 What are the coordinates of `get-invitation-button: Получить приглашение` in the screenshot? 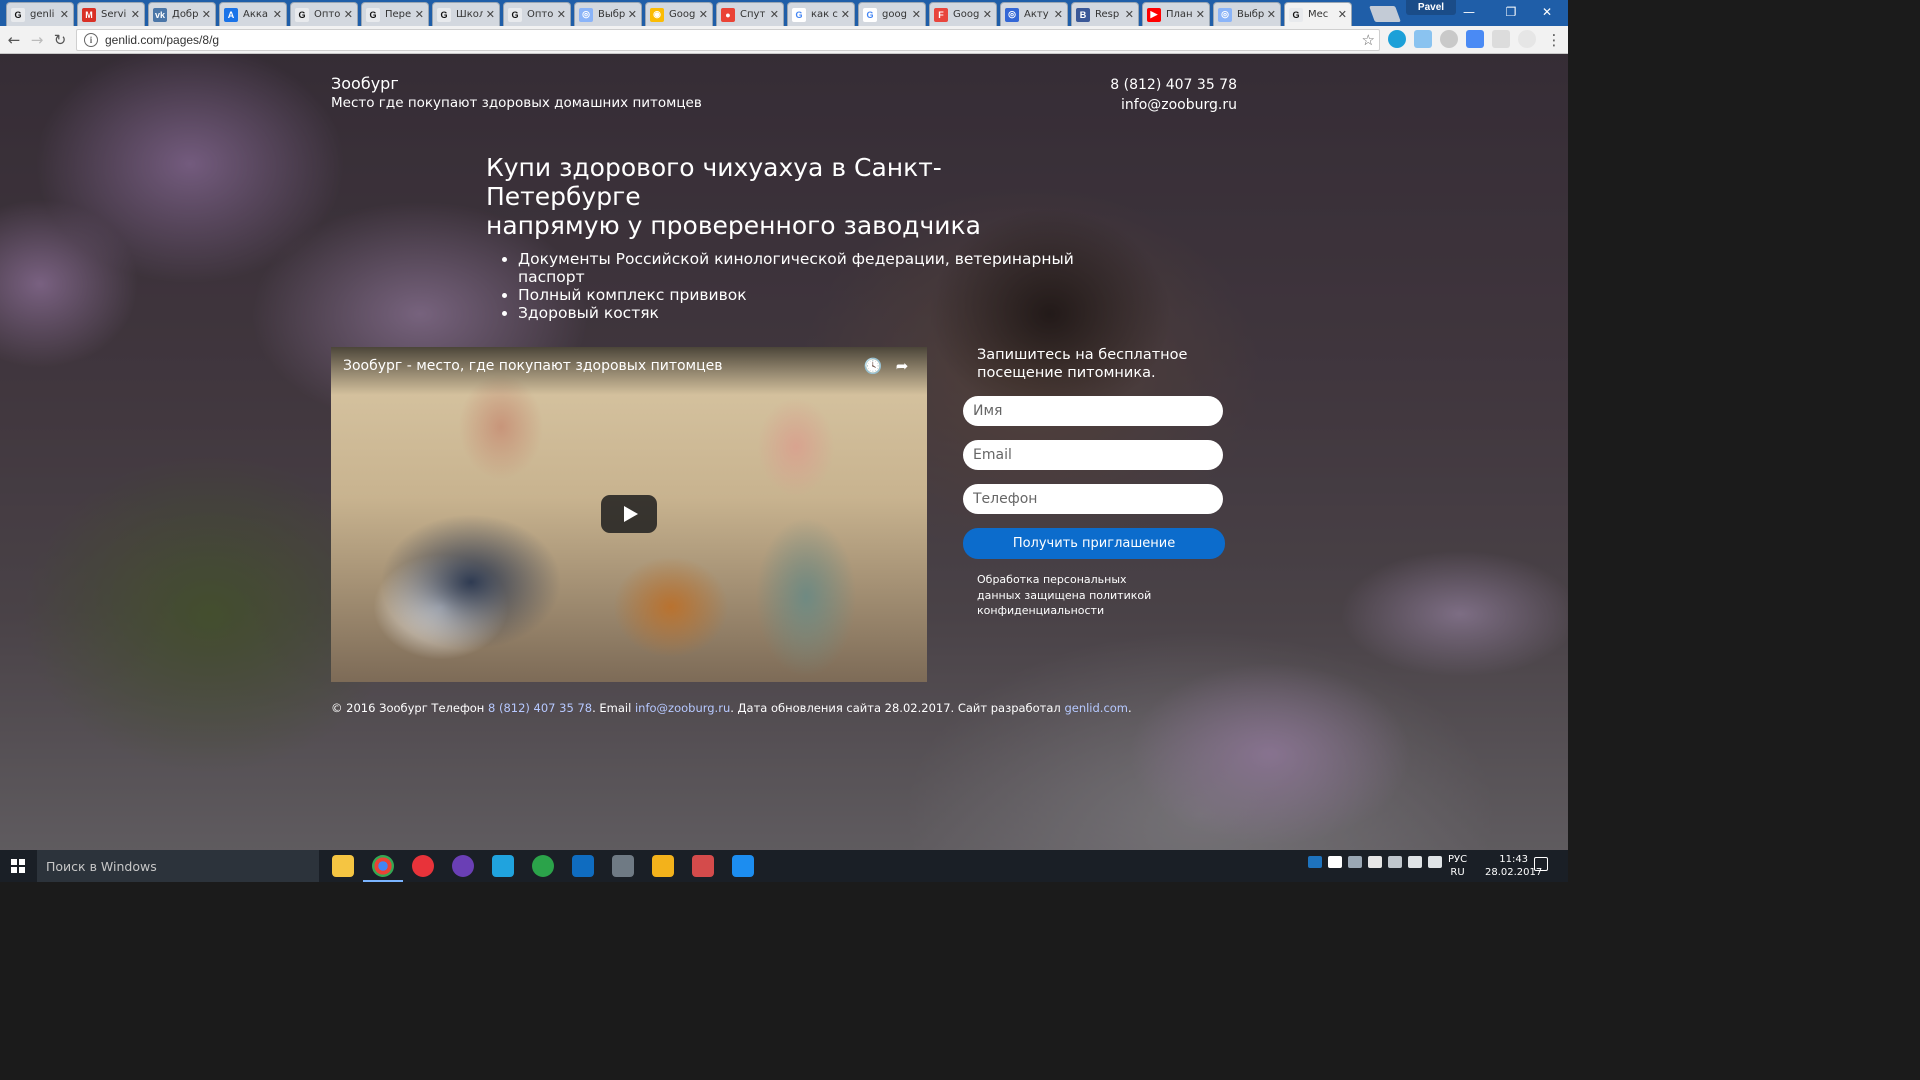 It's located at (1094, 543).